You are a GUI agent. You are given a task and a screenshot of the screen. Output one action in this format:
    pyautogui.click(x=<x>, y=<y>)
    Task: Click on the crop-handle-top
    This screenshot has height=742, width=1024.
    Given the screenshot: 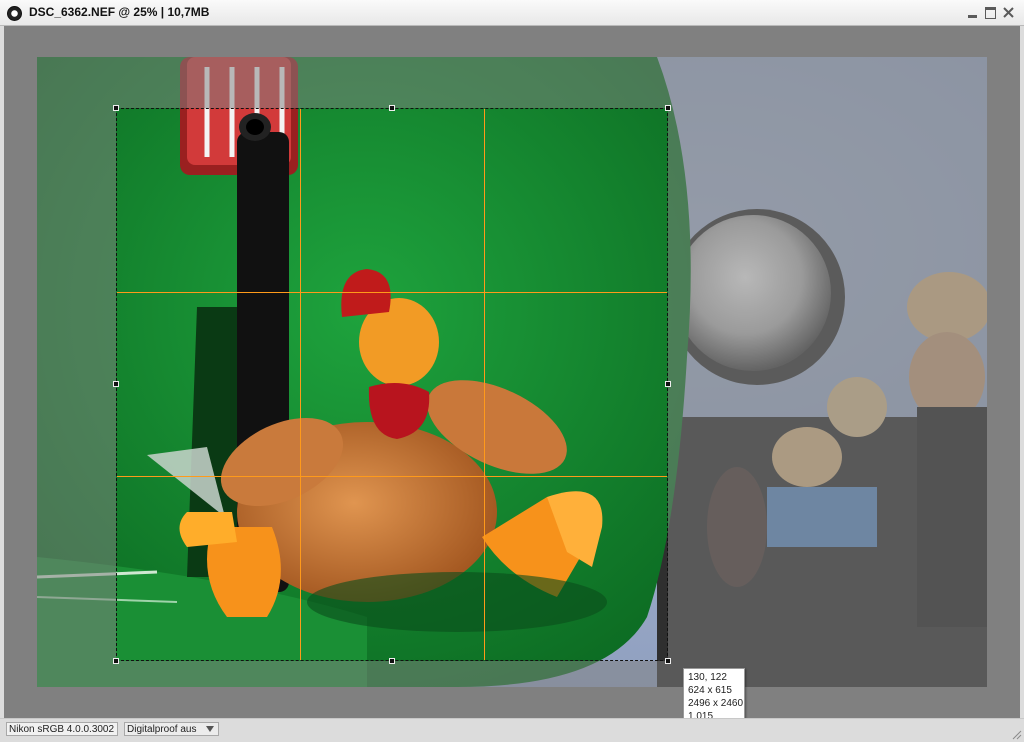 What is the action you would take?
    pyautogui.click(x=392, y=108)
    